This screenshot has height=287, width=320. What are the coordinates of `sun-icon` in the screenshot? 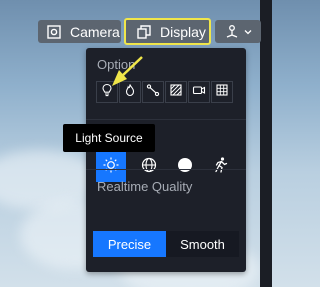 It's located at (111, 167).